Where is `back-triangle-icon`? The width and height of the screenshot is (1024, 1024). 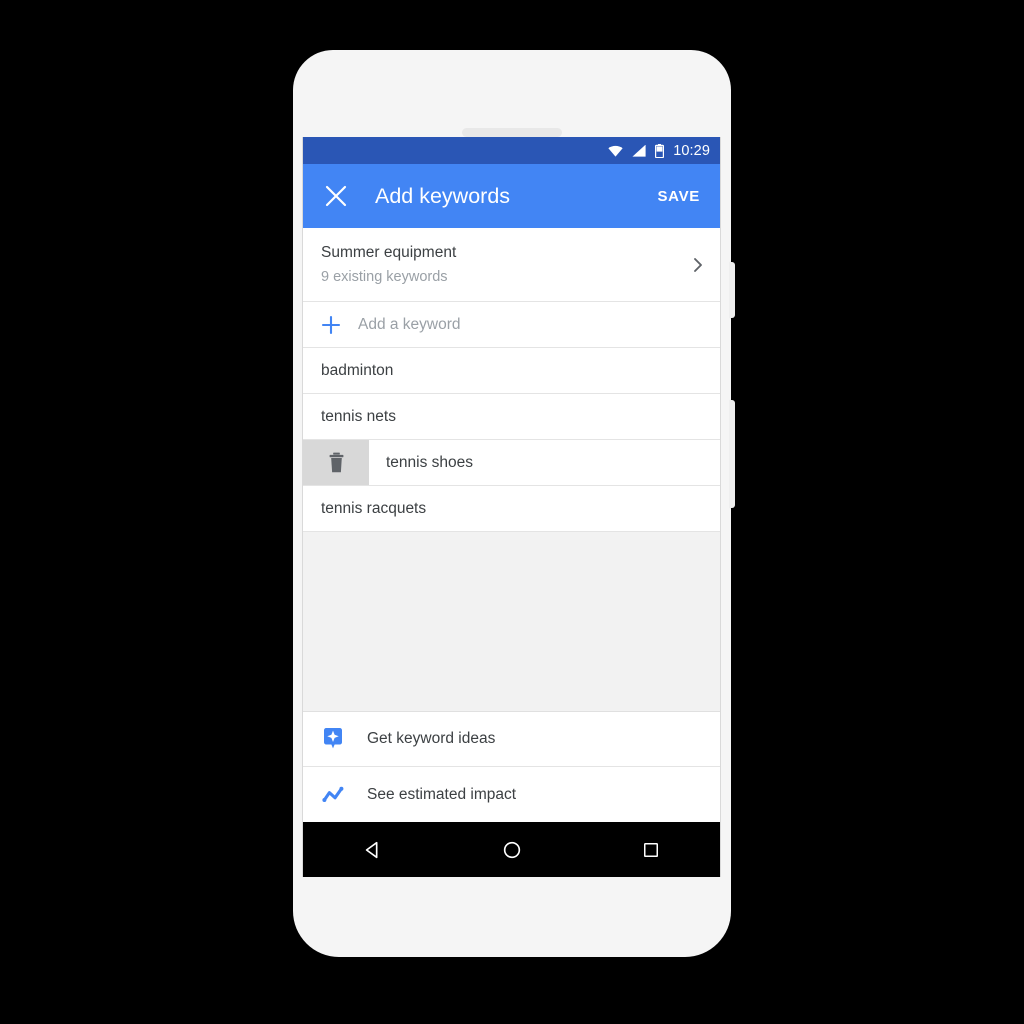
back-triangle-icon is located at coordinates (373, 850).